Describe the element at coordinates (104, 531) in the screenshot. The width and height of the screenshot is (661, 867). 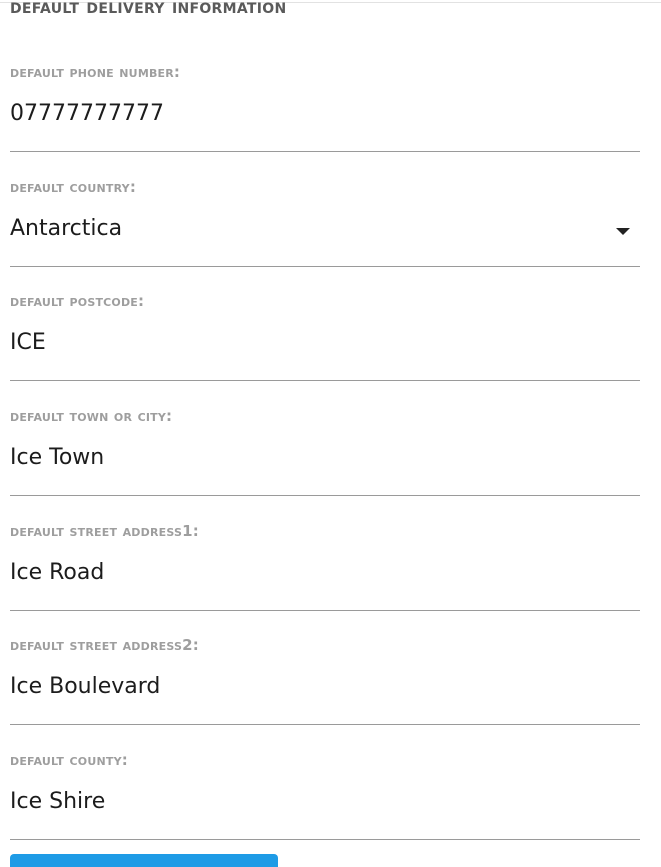
I see `street-address1-label: Default Street Address1:` at that location.